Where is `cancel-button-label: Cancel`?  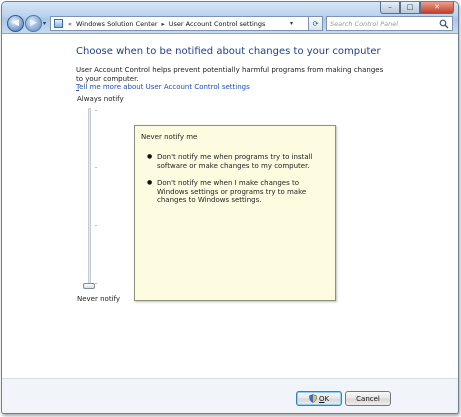 cancel-button-label: Cancel is located at coordinates (368, 398).